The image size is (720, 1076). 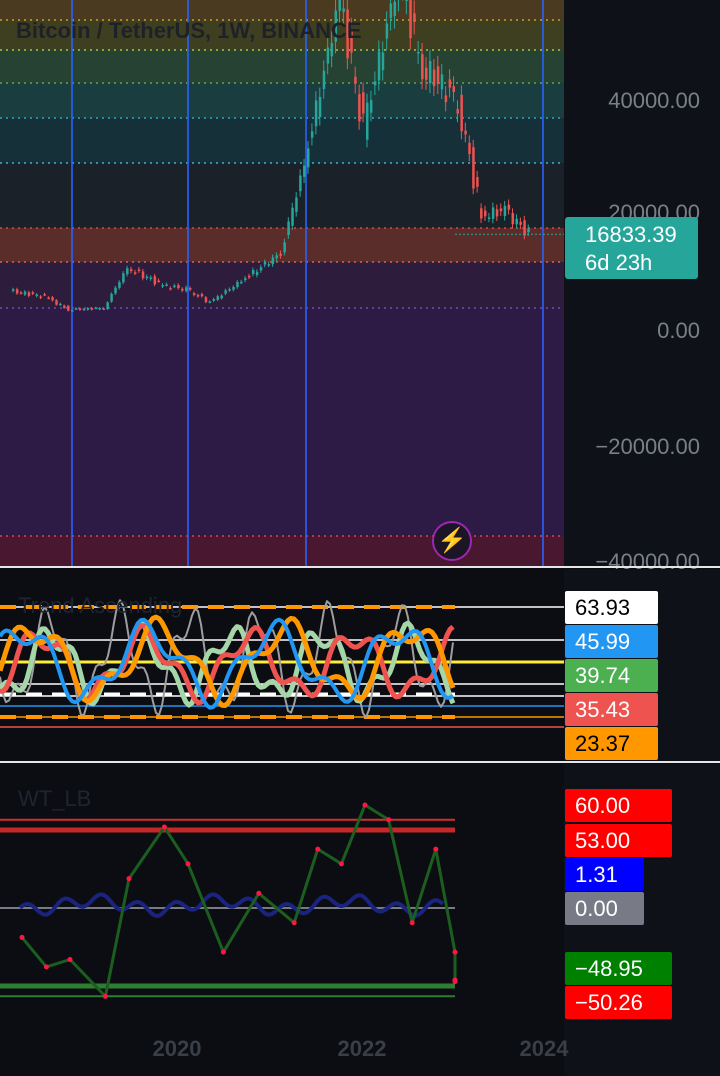 I want to click on indicator-title: WT_LB, so click(x=55, y=798).